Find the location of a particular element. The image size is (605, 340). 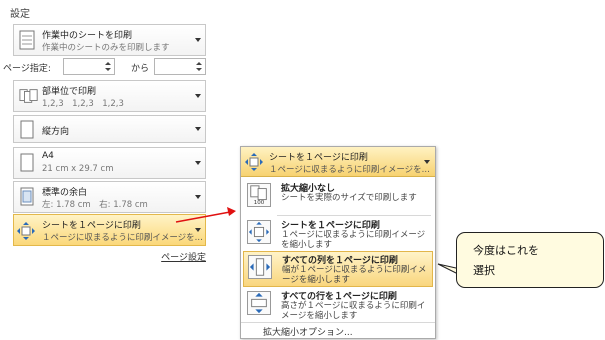

scaling-label: シートを１ページに印刷 is located at coordinates (91, 226).